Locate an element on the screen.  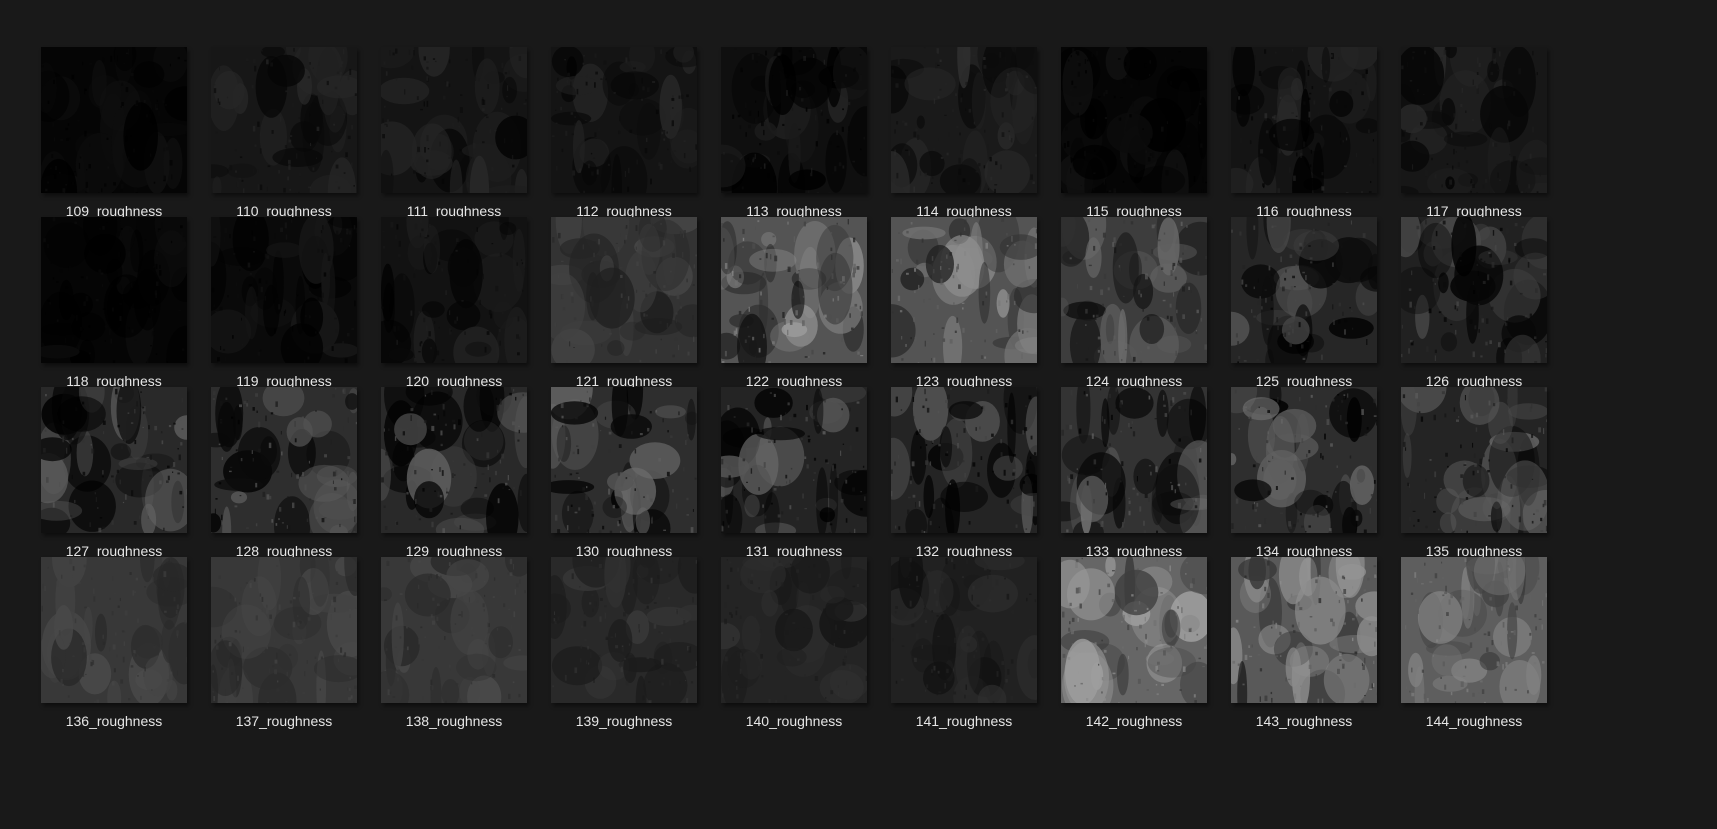
file-name-label: 141_roughness is located at coordinates (964, 721).